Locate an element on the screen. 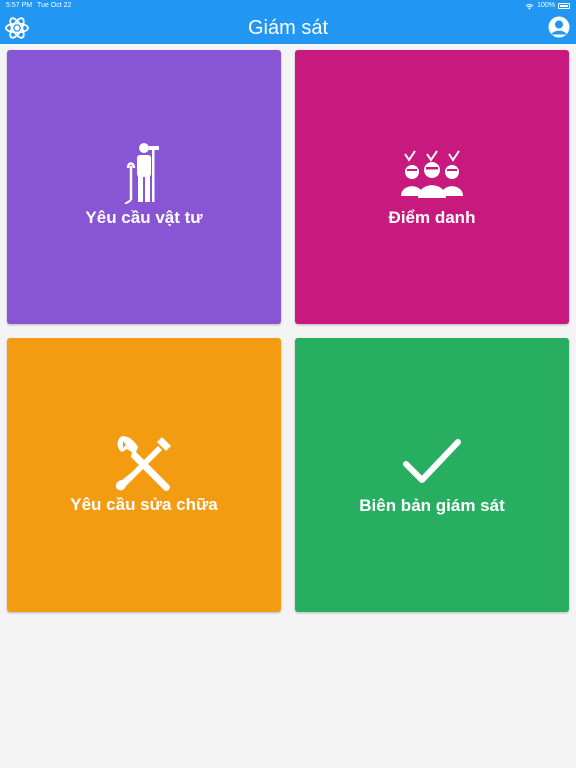 The image size is (576, 768). wifi-icon is located at coordinates (529, 6).